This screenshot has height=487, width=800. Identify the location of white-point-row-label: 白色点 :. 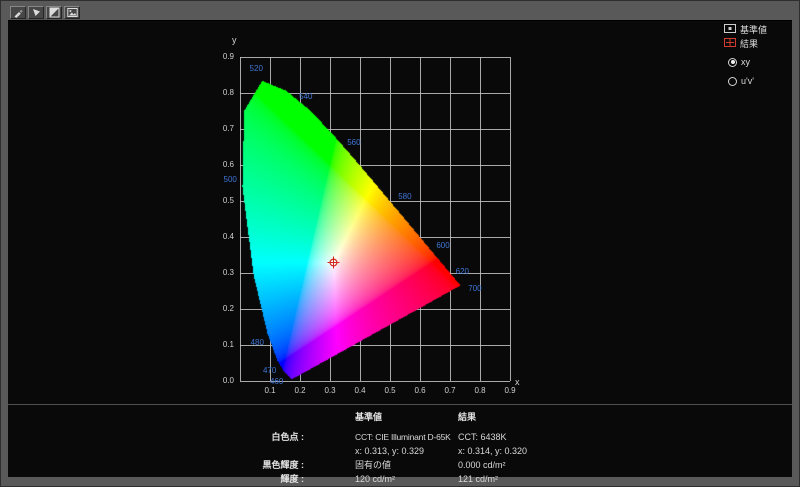
(288, 437).